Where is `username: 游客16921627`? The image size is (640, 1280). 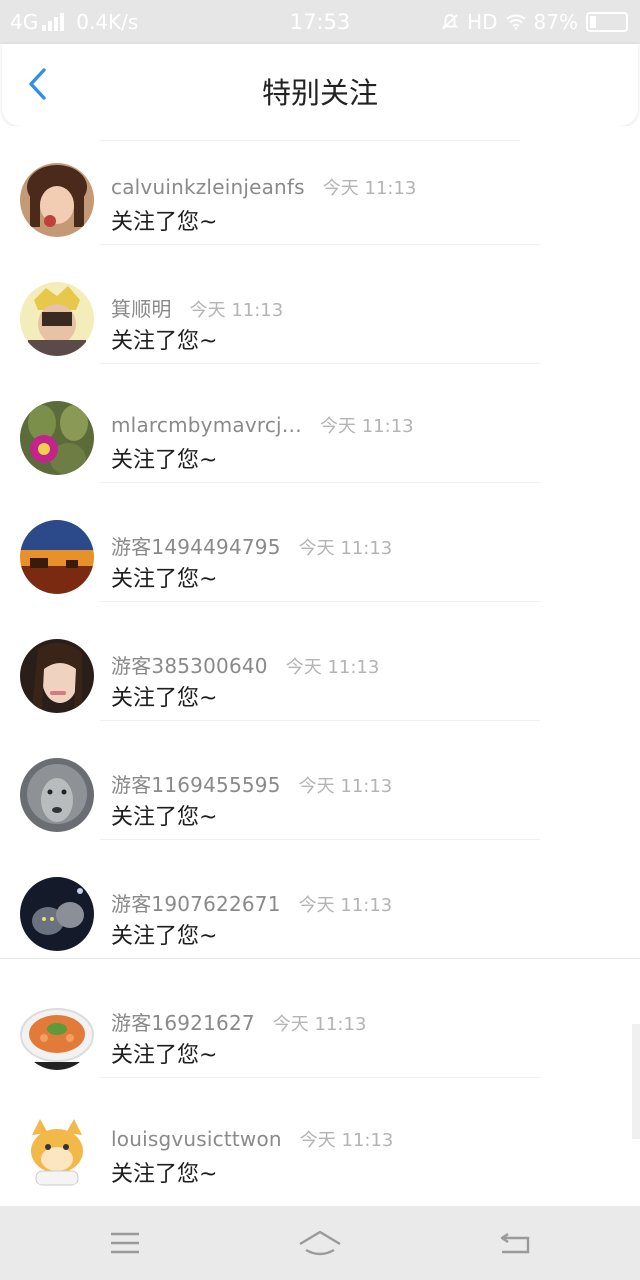 username: 游客16921627 is located at coordinates (183, 1021).